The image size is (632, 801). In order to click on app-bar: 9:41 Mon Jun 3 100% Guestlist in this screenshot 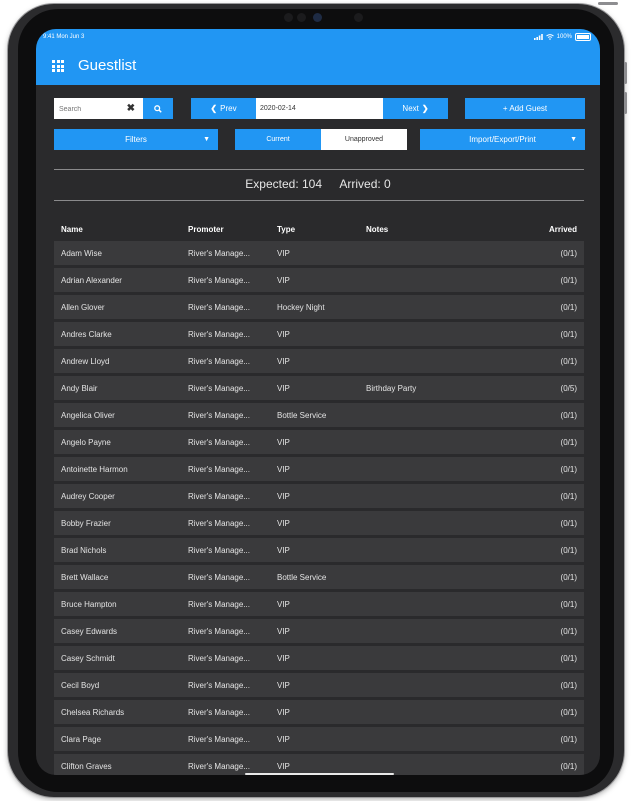, I will do `click(318, 57)`.